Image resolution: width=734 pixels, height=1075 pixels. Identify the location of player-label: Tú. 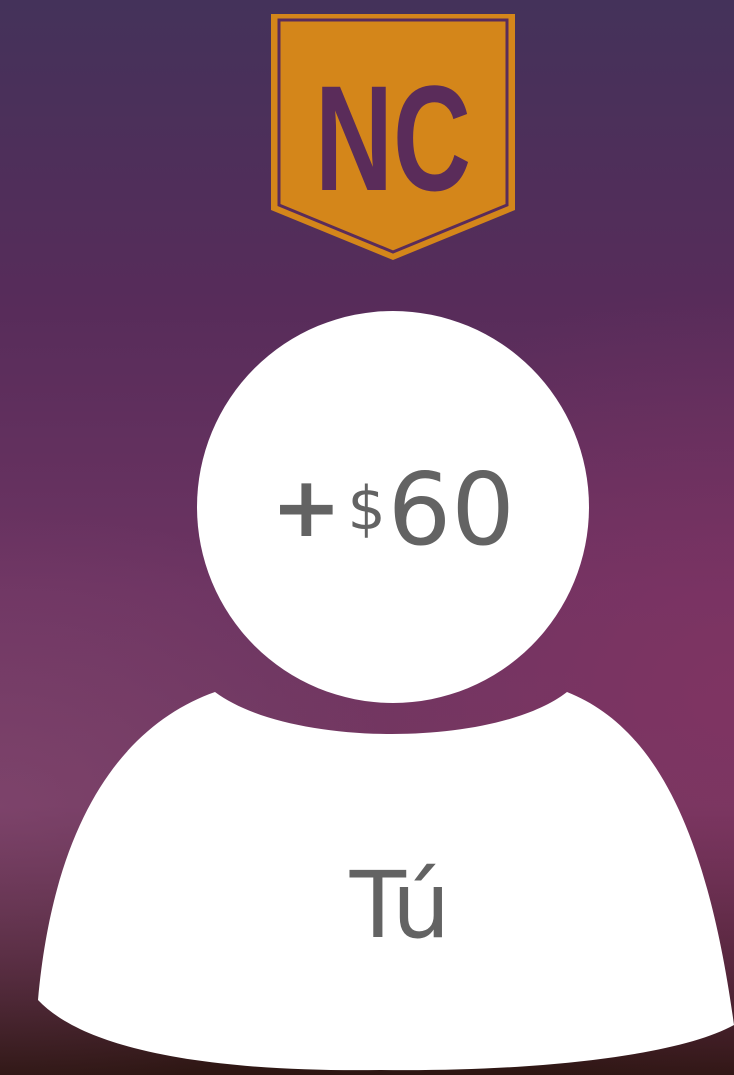
(400, 905).